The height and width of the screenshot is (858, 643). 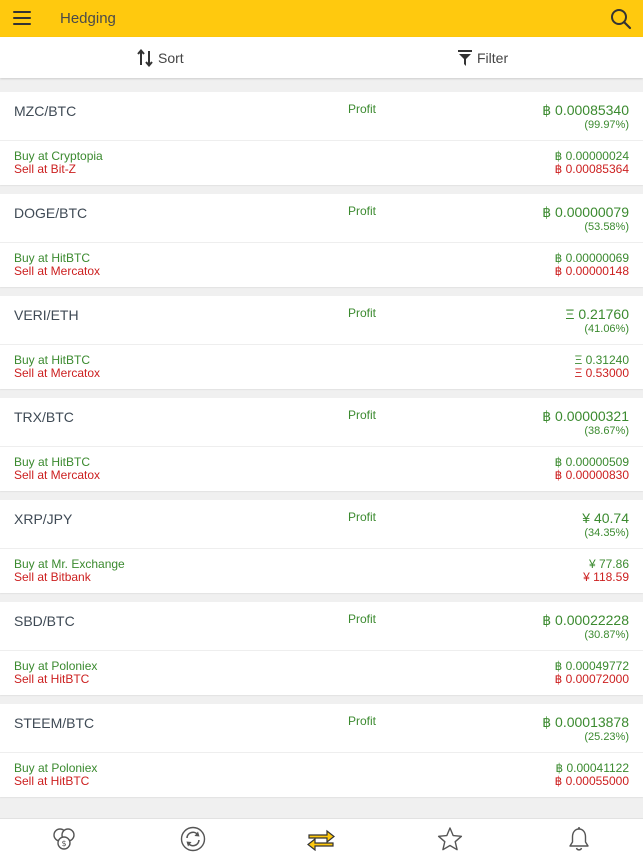 What do you see at coordinates (22, 18) in the screenshot?
I see `menu-icon` at bounding box center [22, 18].